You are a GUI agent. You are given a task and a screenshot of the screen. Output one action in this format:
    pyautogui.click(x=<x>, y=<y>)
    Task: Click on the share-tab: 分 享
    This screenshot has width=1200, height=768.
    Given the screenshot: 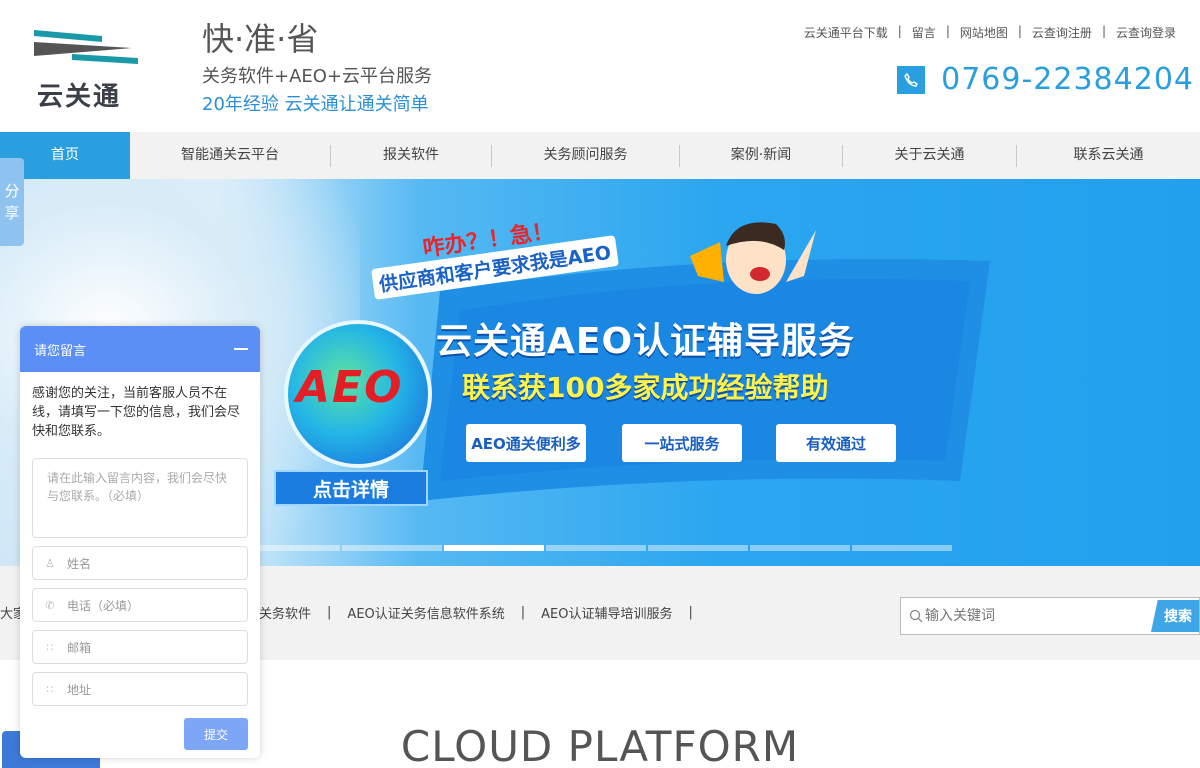 What is the action you would take?
    pyautogui.click(x=12, y=202)
    